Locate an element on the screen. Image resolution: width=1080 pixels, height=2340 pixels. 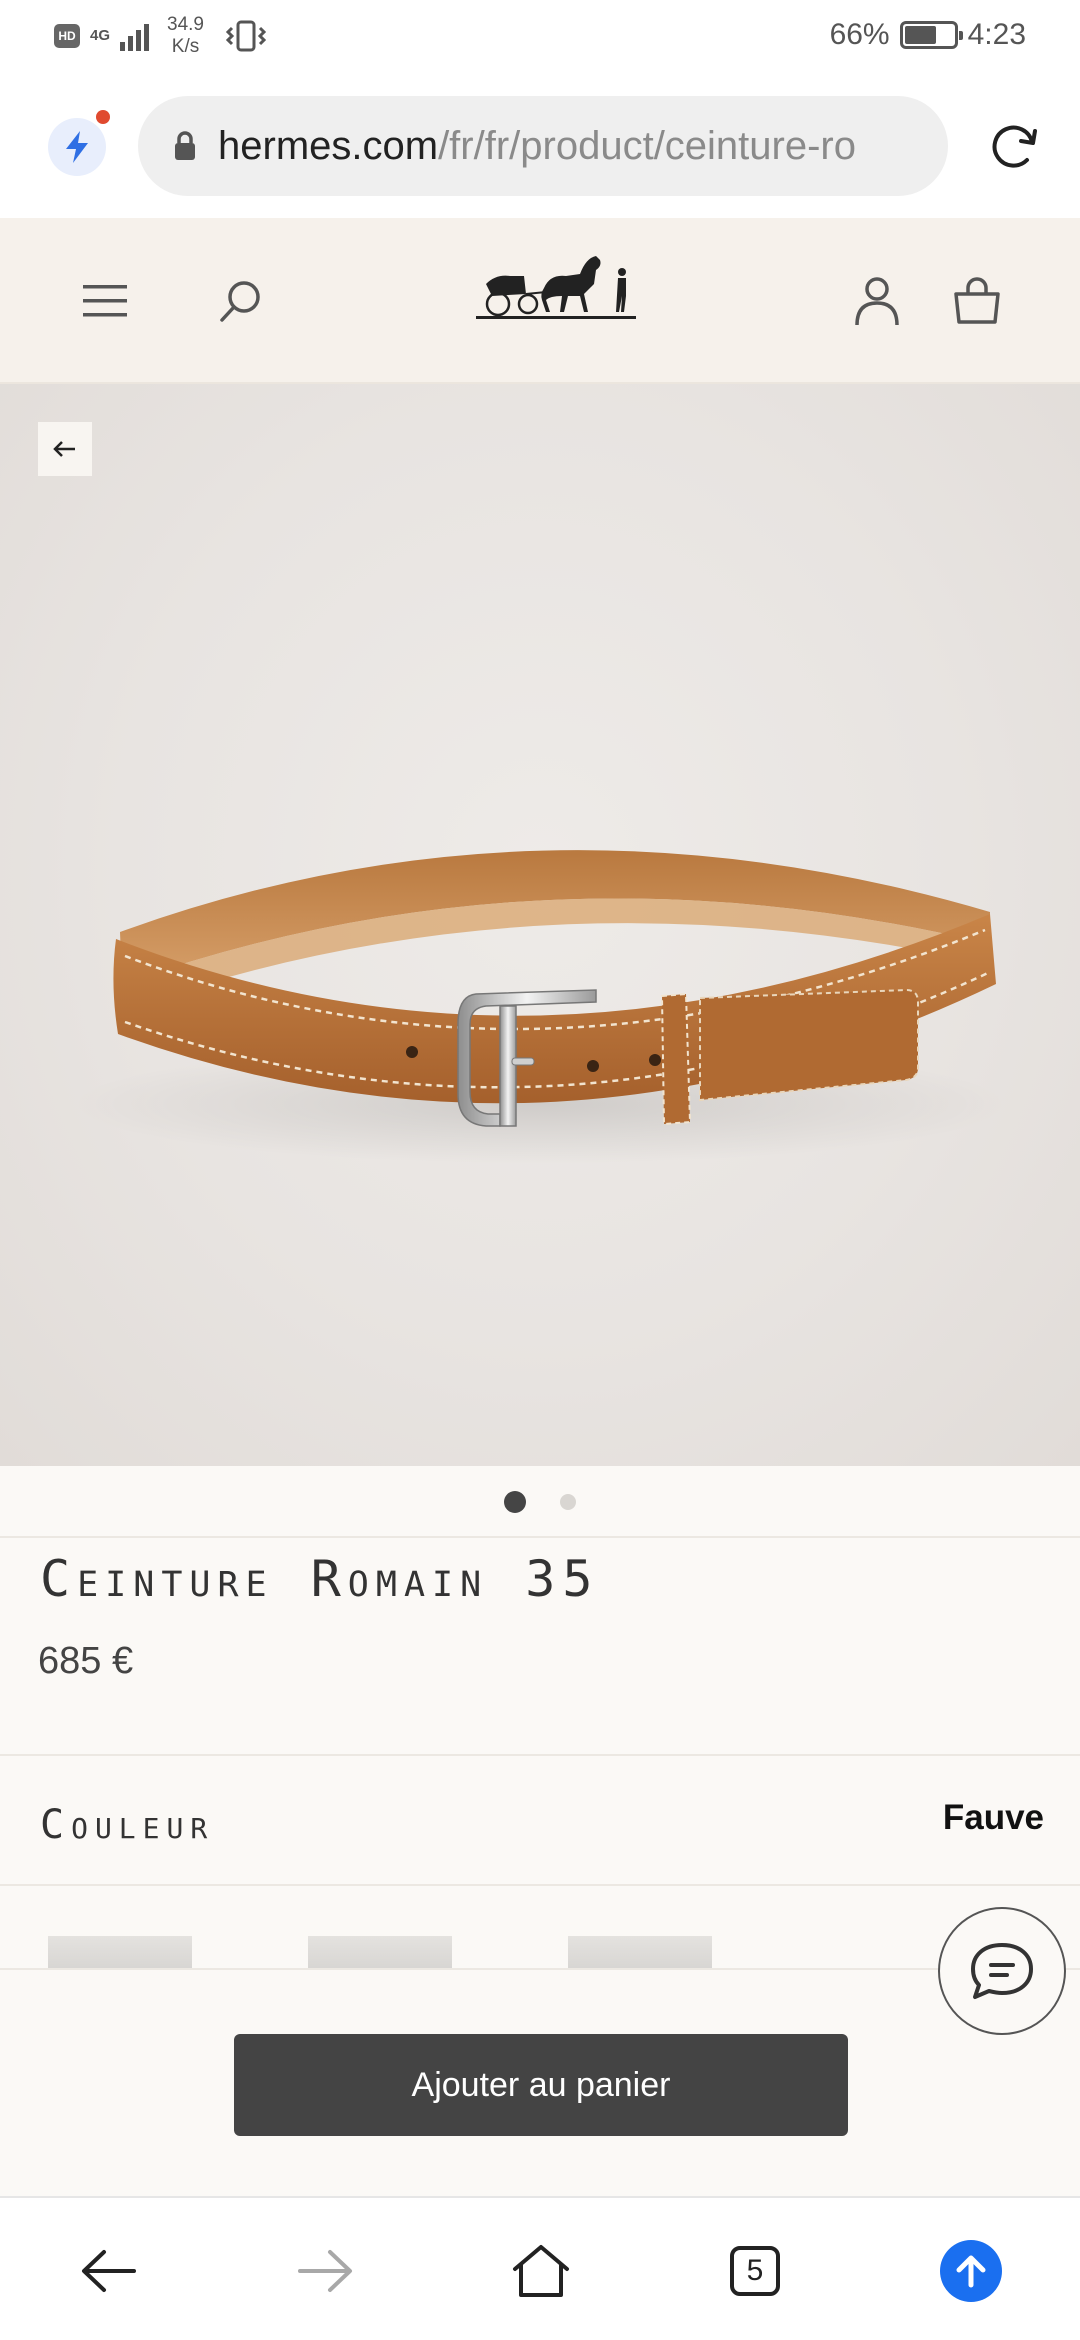
battery-icon is located at coordinates (931, 35).